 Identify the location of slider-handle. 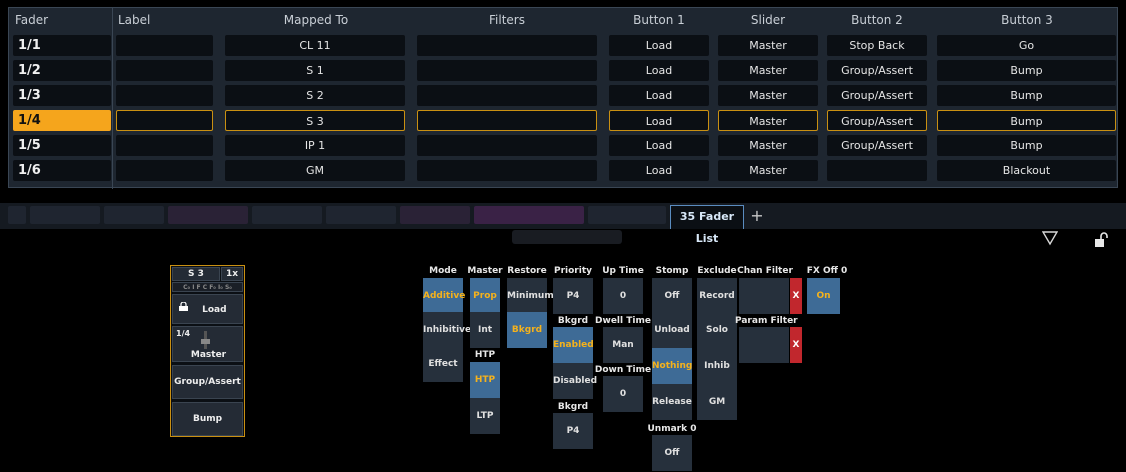
(205, 341).